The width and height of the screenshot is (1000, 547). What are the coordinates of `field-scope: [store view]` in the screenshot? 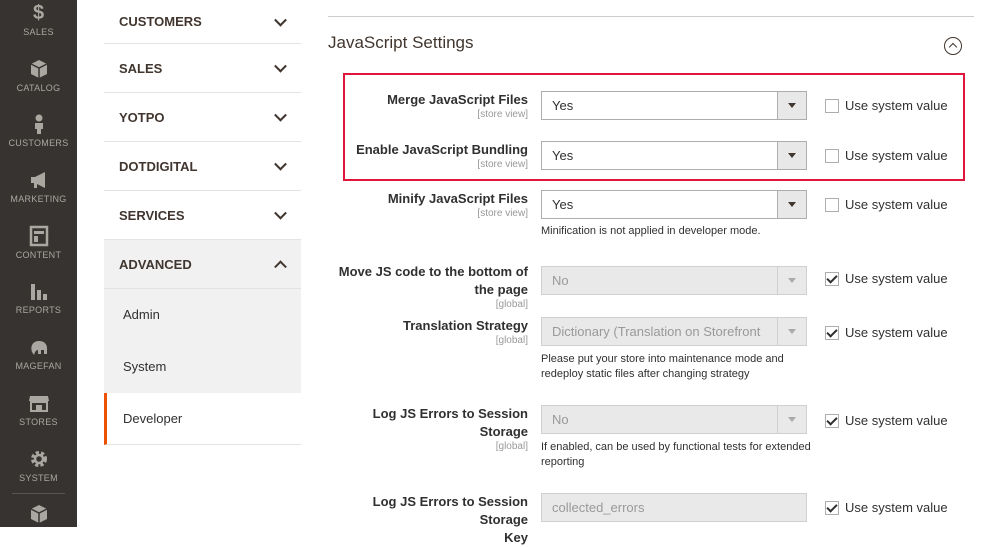 It's located at (502, 114).